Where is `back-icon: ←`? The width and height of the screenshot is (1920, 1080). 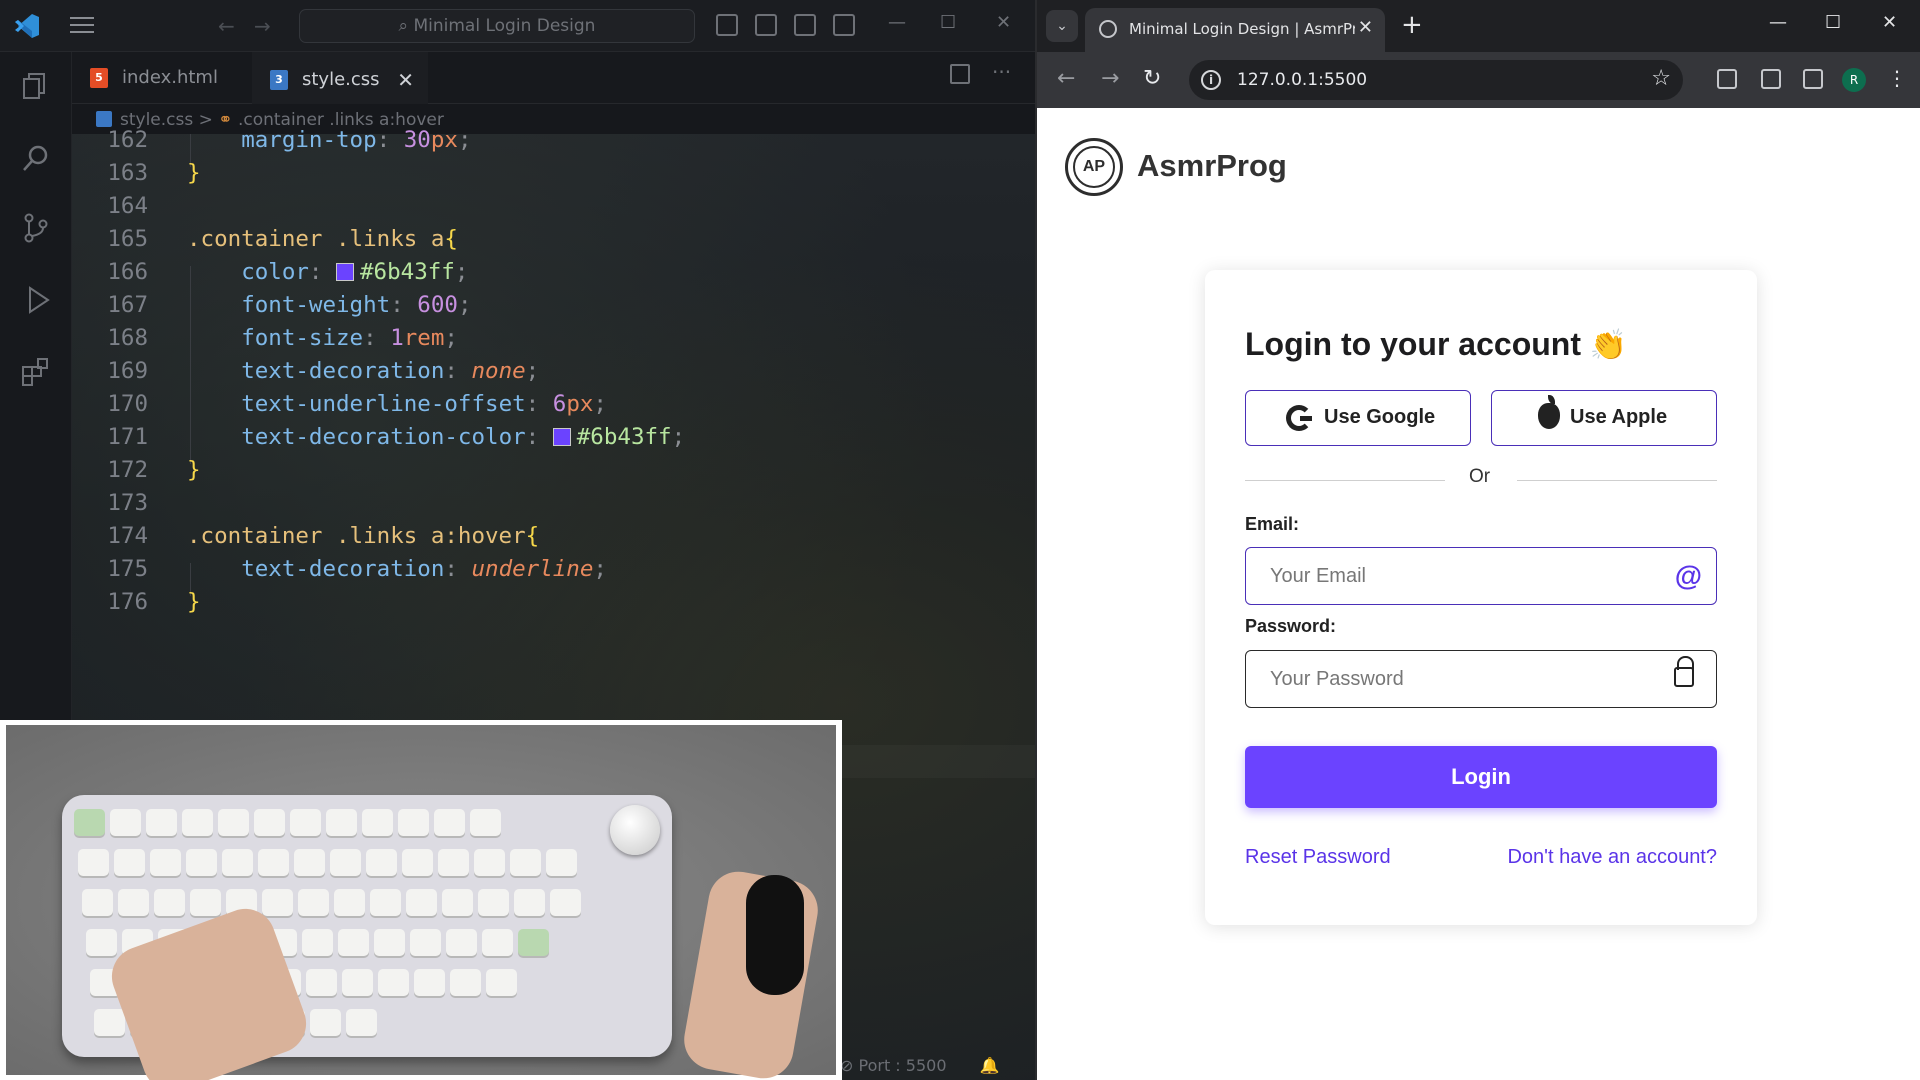
back-icon: ← is located at coordinates (1066, 78).